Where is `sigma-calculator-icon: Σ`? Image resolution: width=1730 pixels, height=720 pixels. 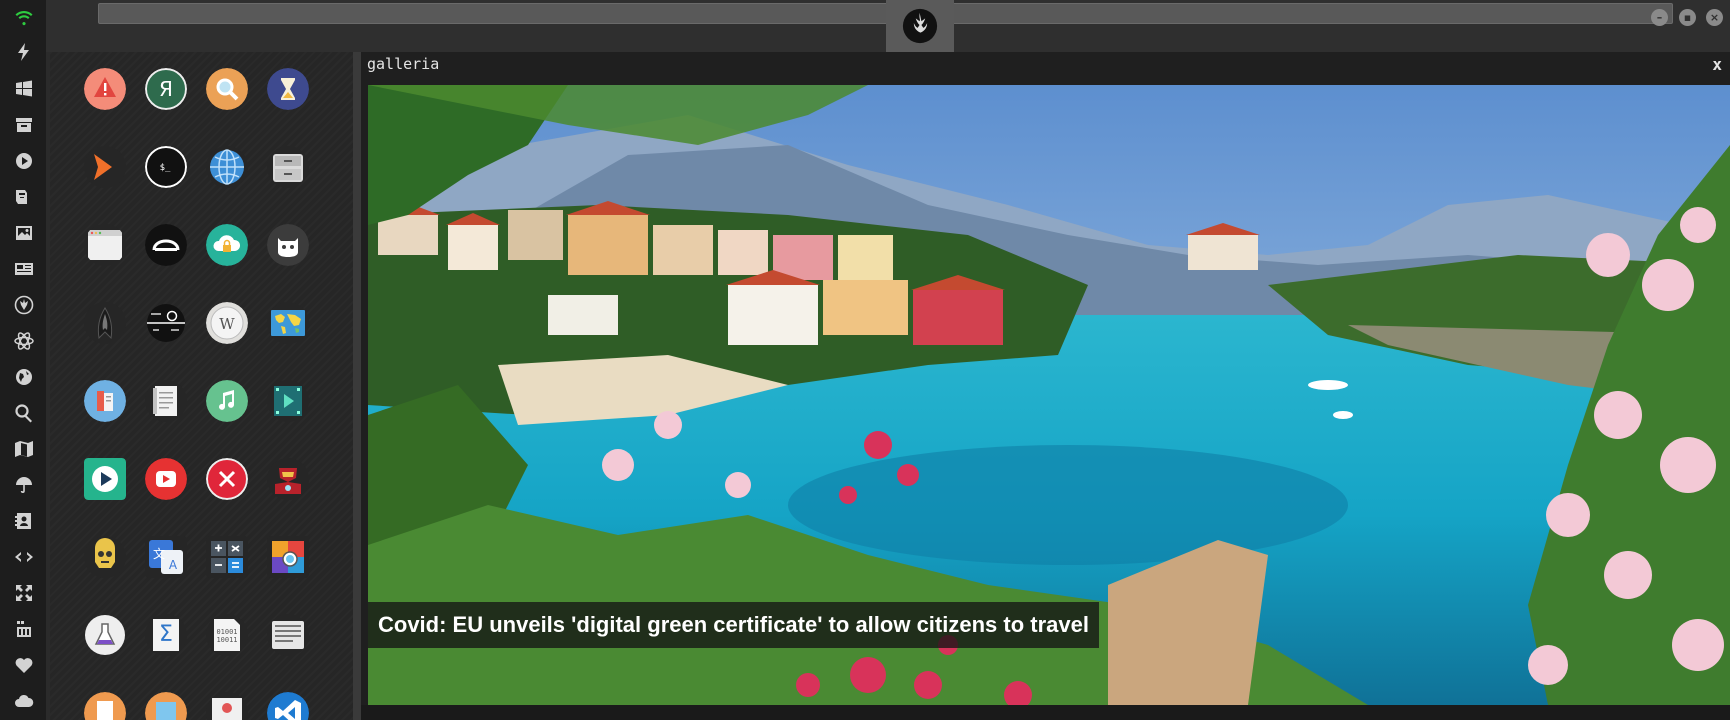
sigma-calculator-icon: Σ is located at coordinates (166, 635).